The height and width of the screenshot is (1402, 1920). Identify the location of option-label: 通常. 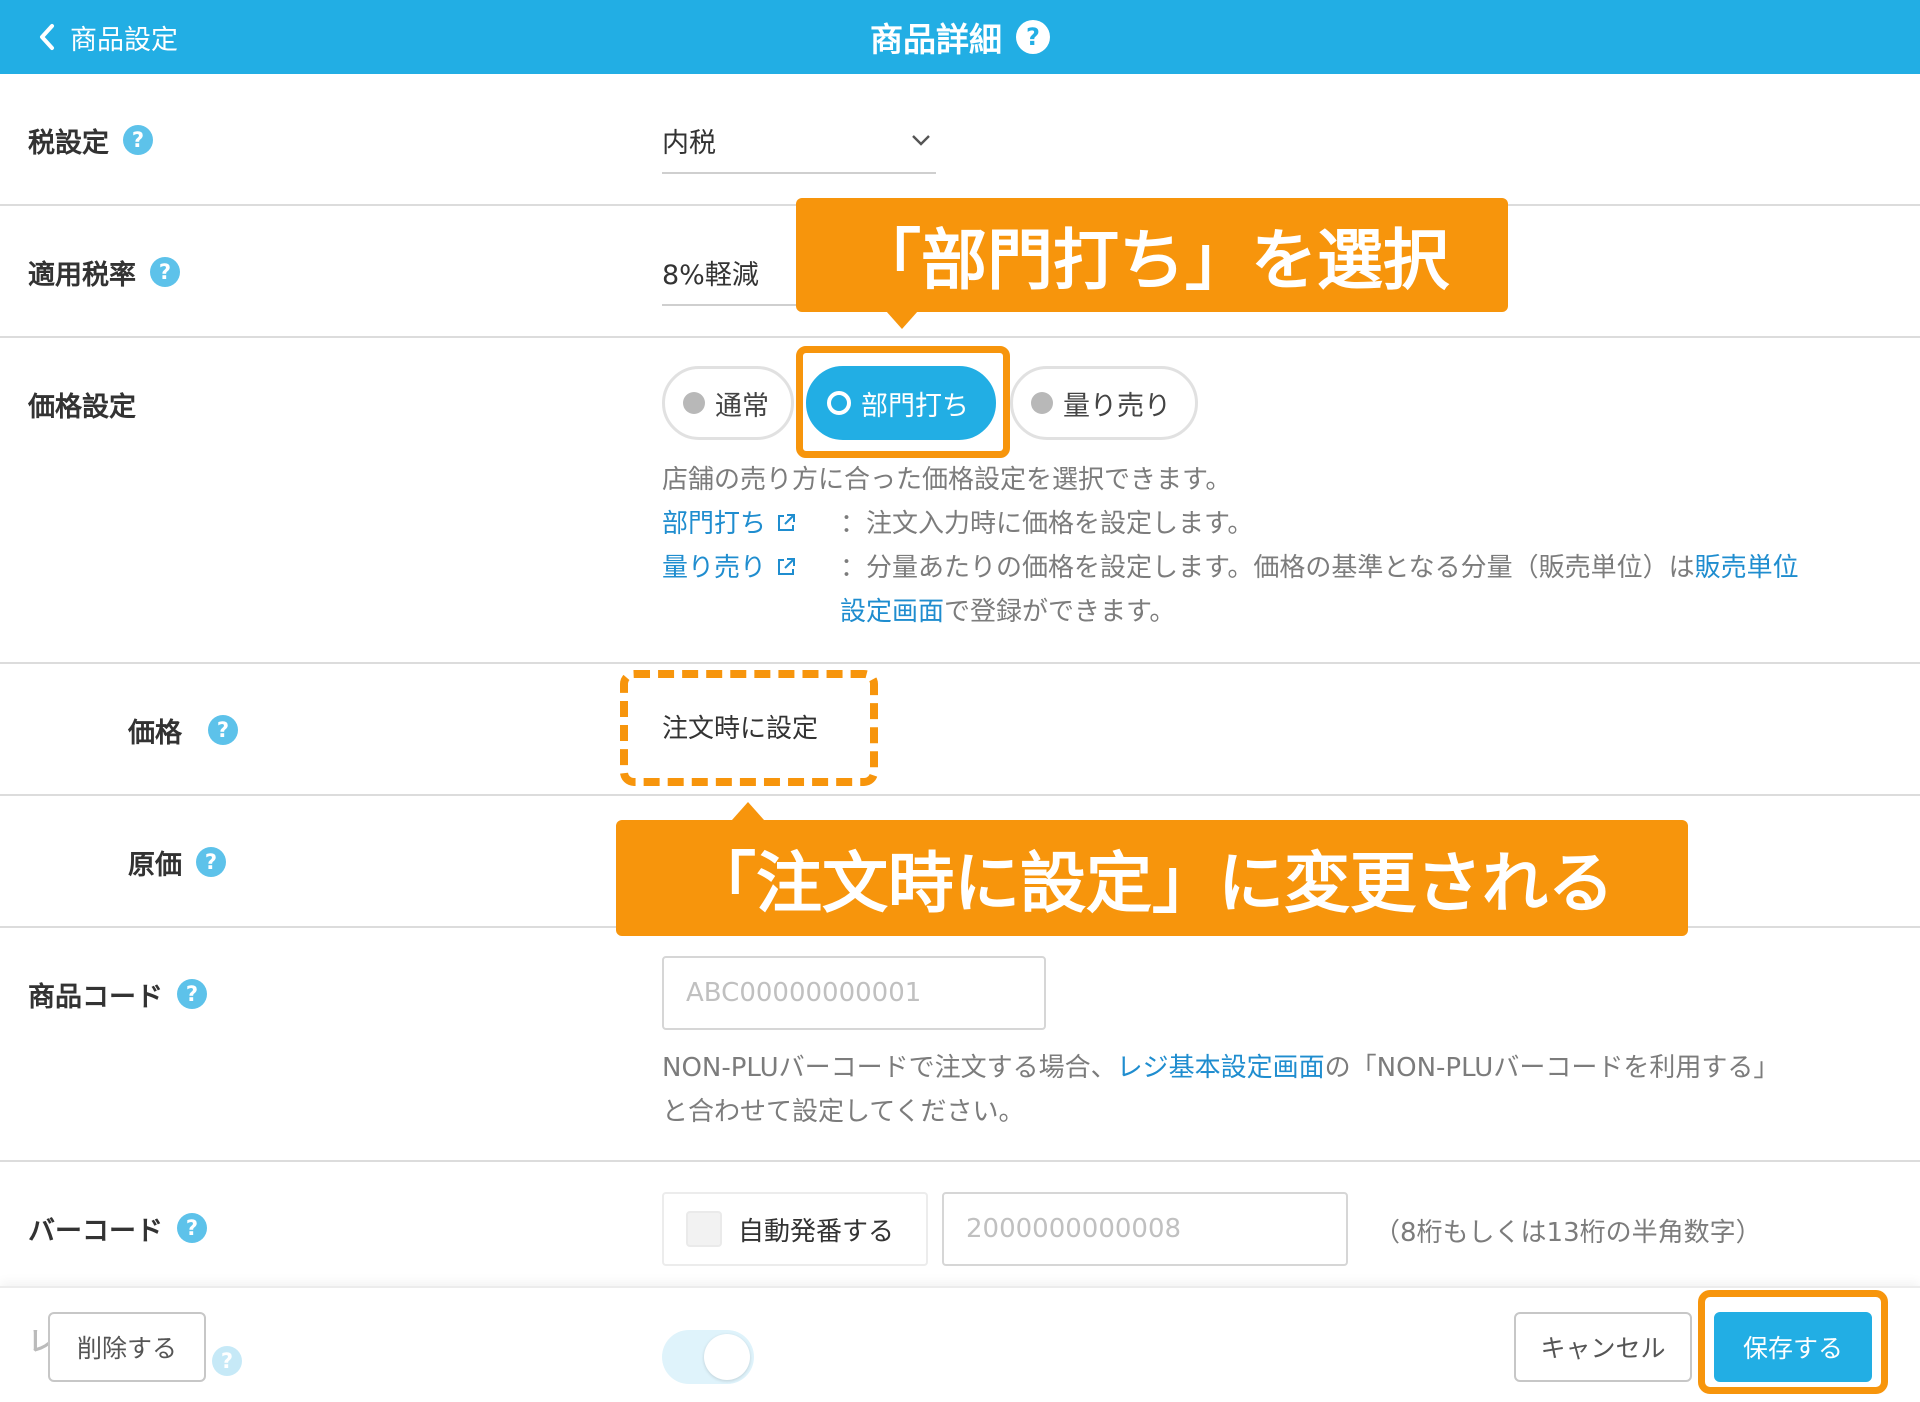
(742, 406).